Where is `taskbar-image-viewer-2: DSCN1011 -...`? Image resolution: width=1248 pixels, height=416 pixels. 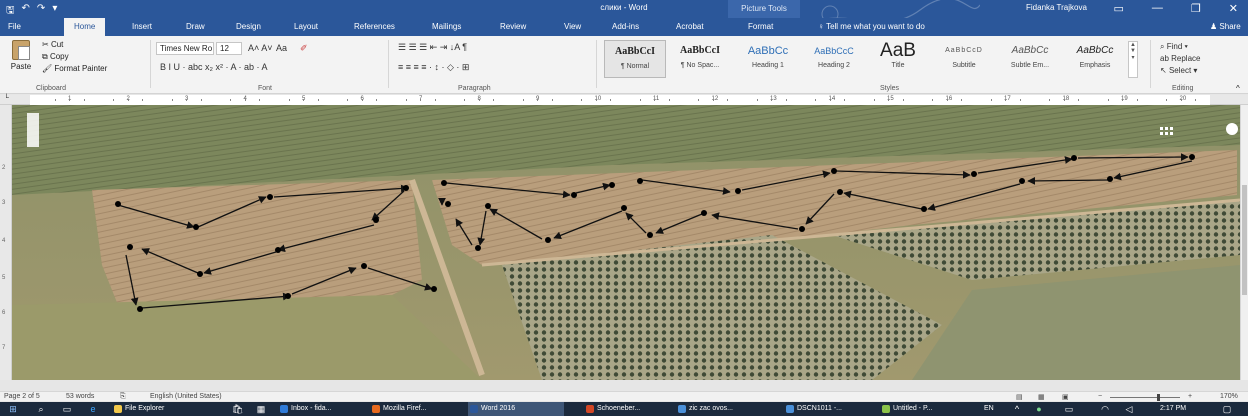
taskbar-image-viewer-2: DSCN1011 -... is located at coordinates (813, 409).